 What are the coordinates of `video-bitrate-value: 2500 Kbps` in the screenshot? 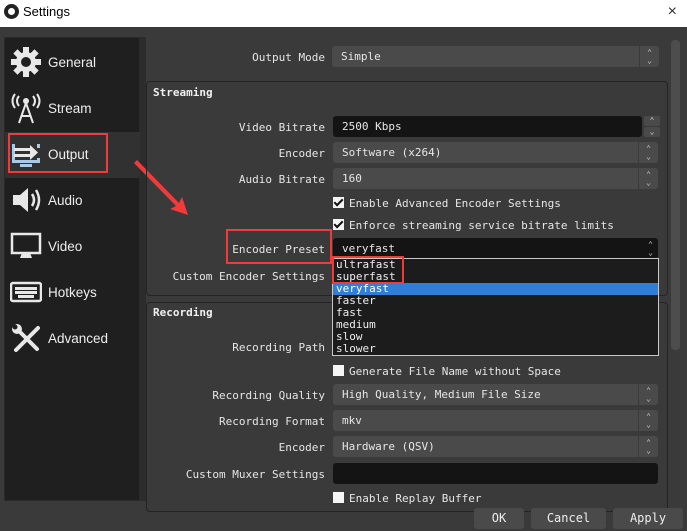 It's located at (372, 126).